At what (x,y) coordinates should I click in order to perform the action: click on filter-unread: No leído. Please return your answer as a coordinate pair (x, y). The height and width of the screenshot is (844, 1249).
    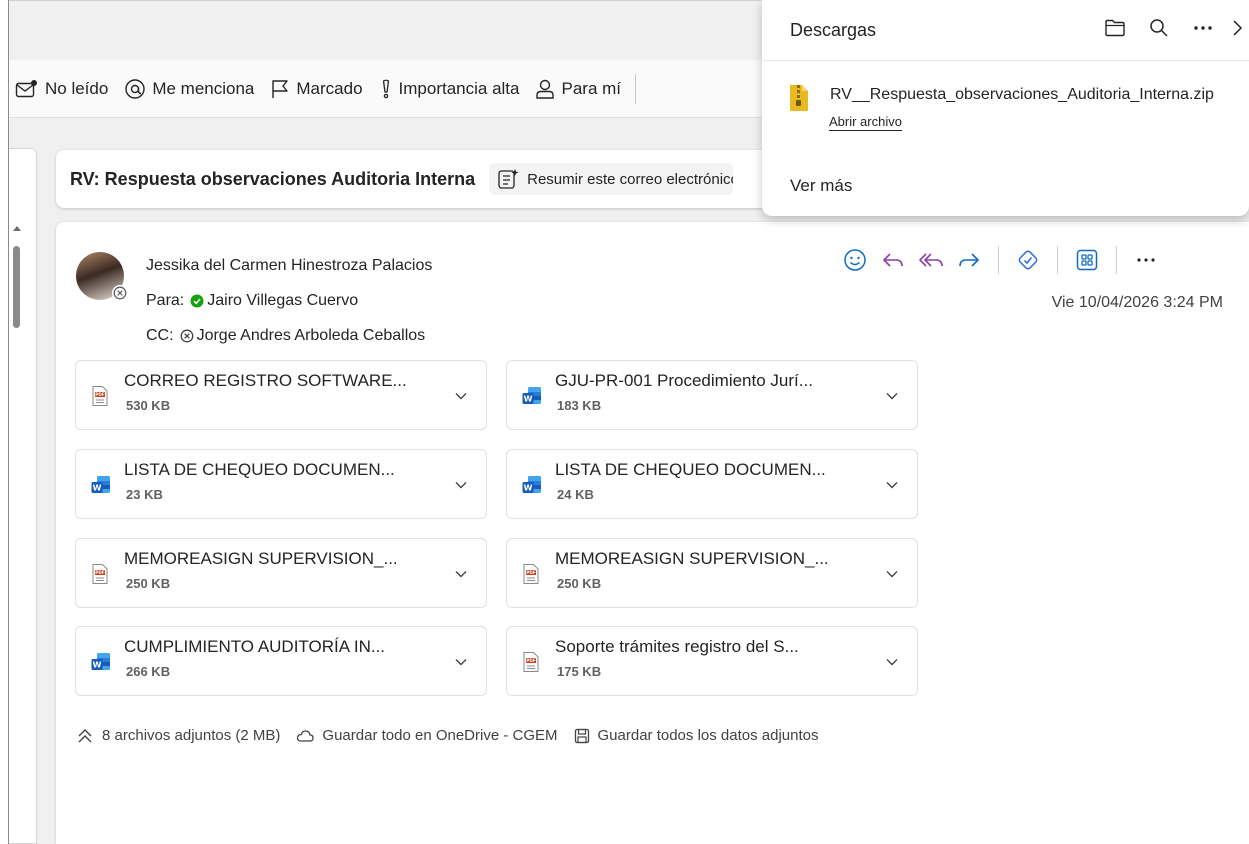
    Looking at the image, I should click on (61, 89).